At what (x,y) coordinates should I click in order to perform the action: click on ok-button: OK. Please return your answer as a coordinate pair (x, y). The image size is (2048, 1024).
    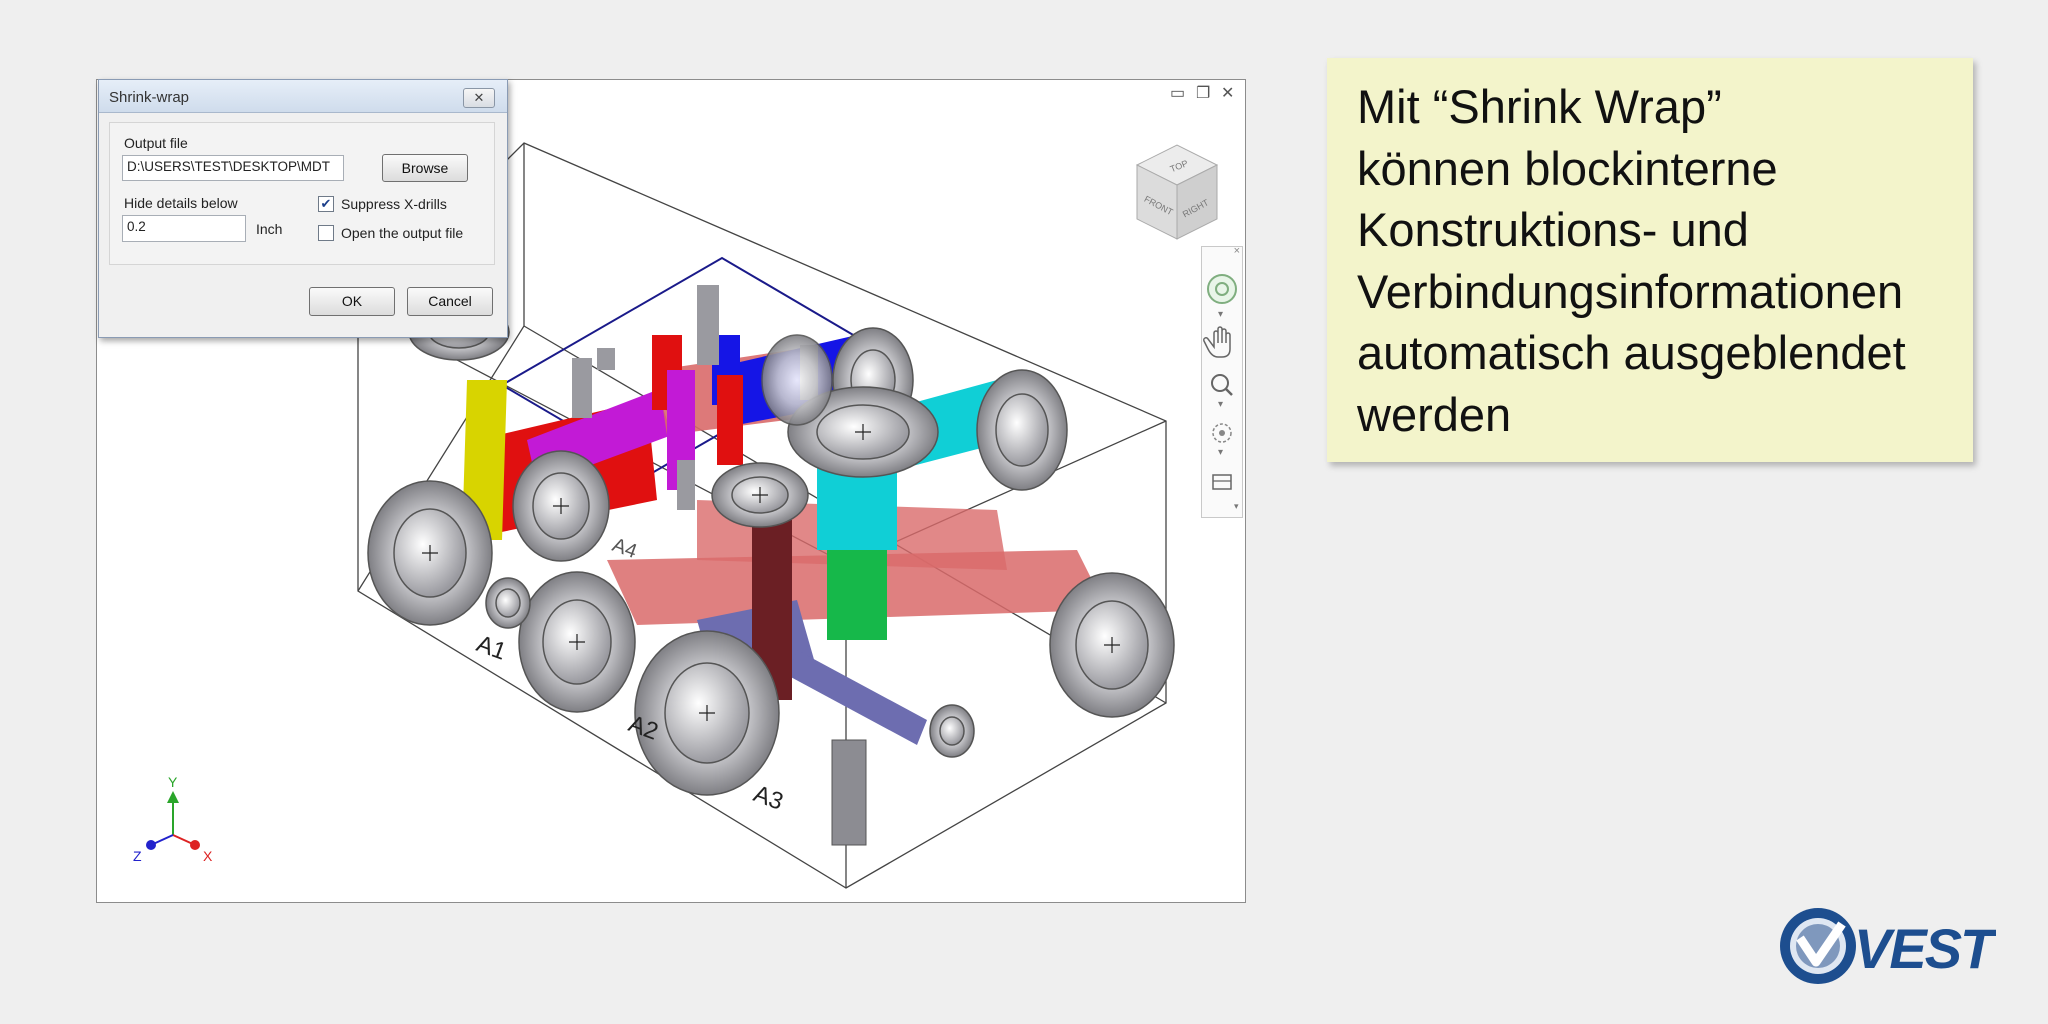
    Looking at the image, I should click on (352, 301).